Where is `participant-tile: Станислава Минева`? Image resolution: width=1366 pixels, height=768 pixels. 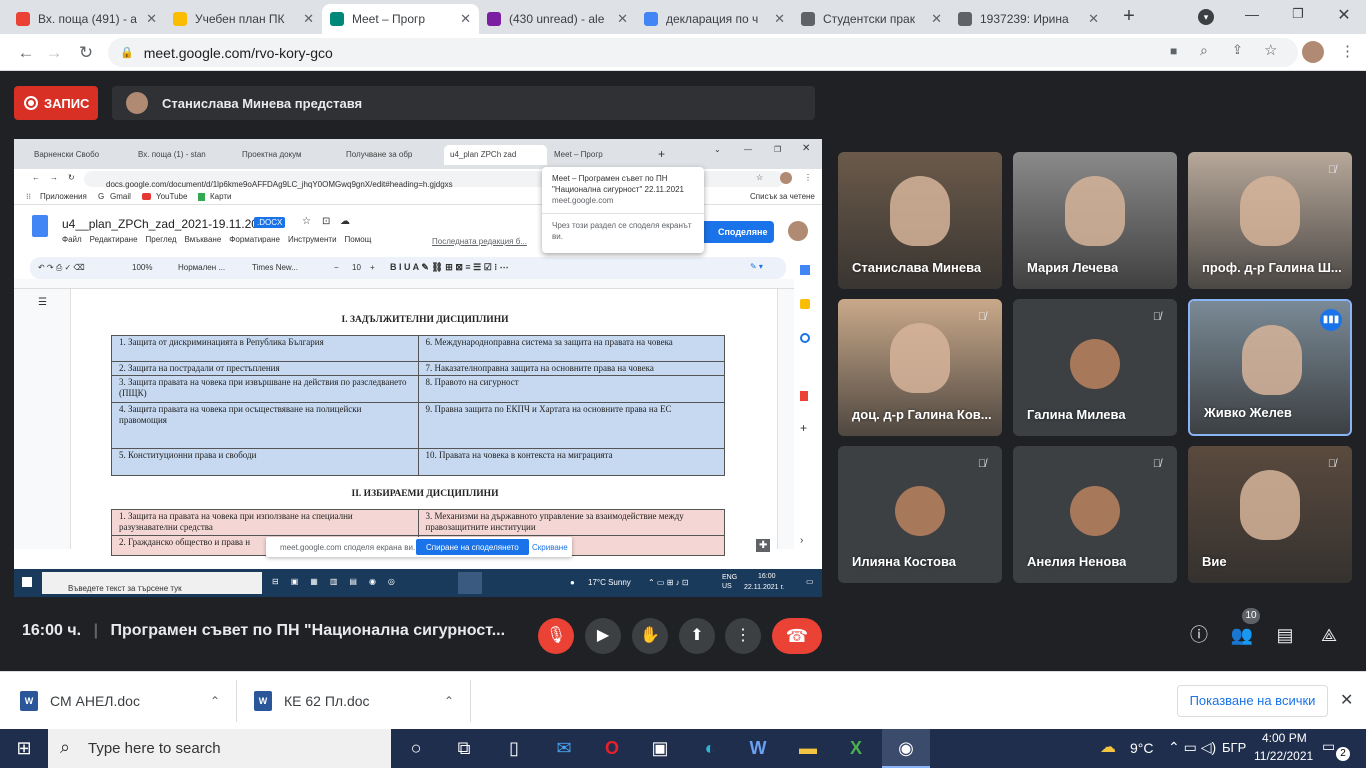 participant-tile: Станислава Минева is located at coordinates (920, 220).